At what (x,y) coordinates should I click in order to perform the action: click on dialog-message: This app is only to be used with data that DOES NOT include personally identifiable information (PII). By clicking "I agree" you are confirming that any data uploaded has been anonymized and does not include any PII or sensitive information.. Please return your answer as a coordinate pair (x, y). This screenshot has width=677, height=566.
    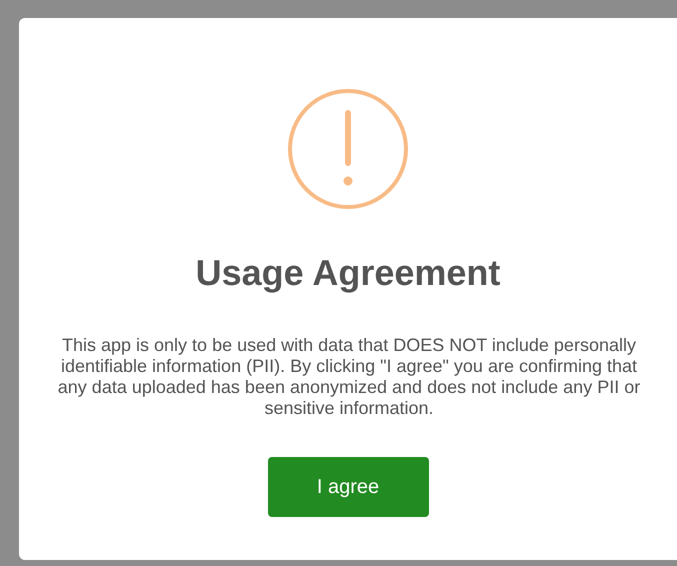
    Looking at the image, I should click on (349, 377).